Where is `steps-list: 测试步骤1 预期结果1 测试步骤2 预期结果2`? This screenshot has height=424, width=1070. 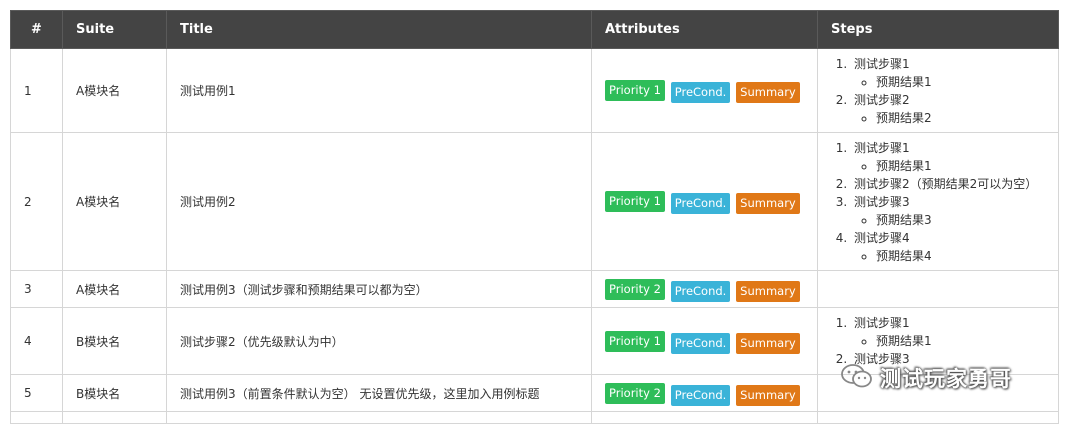
steps-list: 测试步骤1 预期结果1 测试步骤2 预期结果2 is located at coordinates (938, 91).